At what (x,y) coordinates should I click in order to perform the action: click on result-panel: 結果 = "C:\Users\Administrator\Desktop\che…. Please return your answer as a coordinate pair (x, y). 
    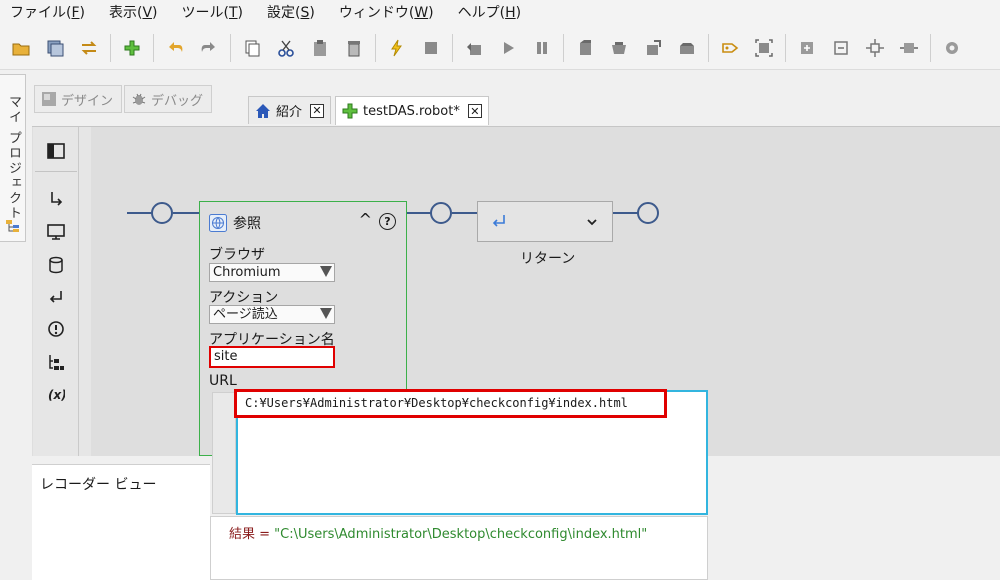
    Looking at the image, I should click on (459, 548).